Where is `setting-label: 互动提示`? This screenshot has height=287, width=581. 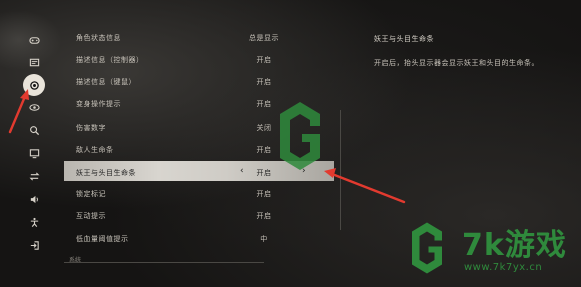 setting-label: 互动提示 is located at coordinates (91, 216).